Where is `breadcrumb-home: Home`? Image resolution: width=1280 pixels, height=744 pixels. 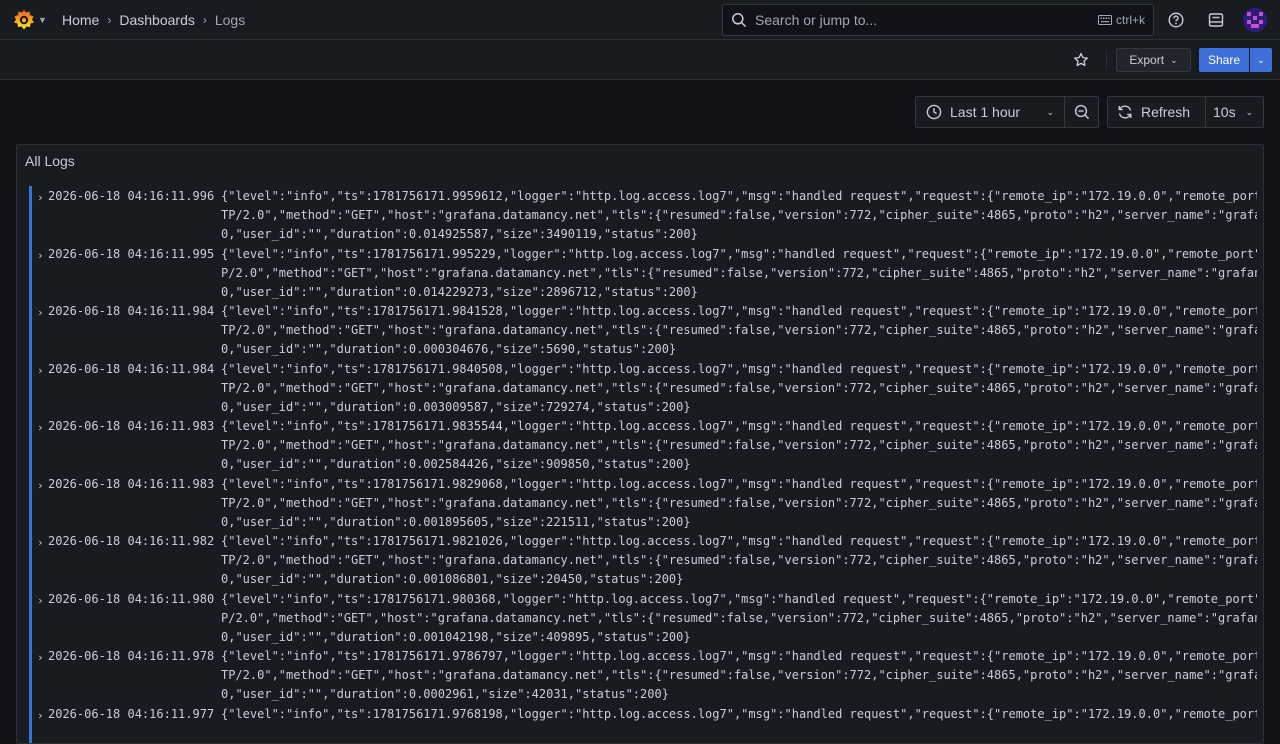
breadcrumb-home: Home is located at coordinates (80, 20).